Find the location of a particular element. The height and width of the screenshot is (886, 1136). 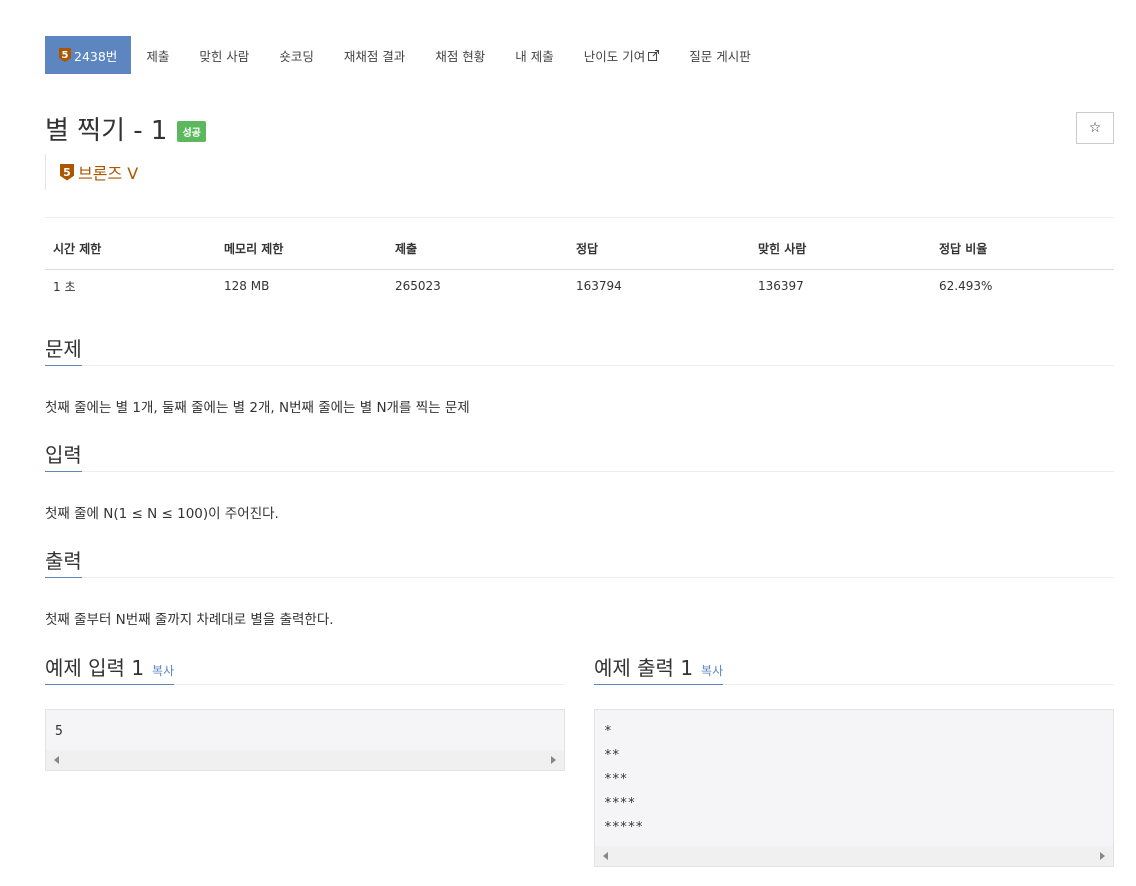

header-time-limit: 시간 제한 is located at coordinates (130, 253).